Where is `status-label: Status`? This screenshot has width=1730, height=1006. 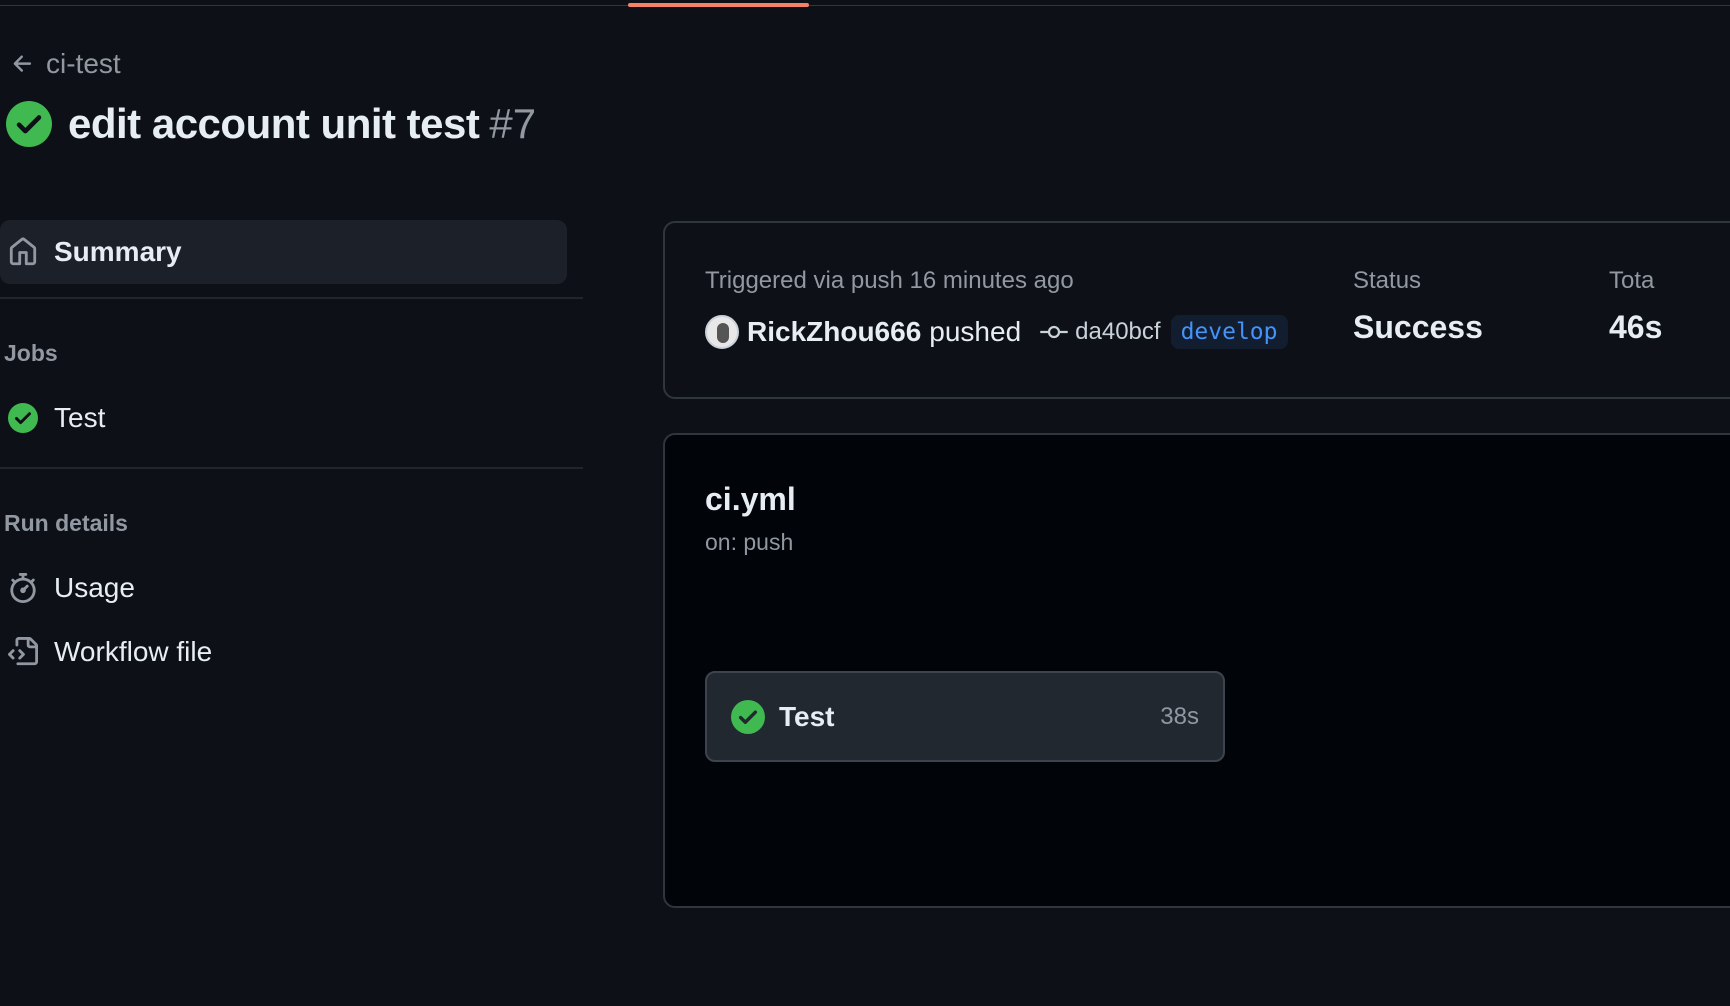 status-label: Status is located at coordinates (1387, 280).